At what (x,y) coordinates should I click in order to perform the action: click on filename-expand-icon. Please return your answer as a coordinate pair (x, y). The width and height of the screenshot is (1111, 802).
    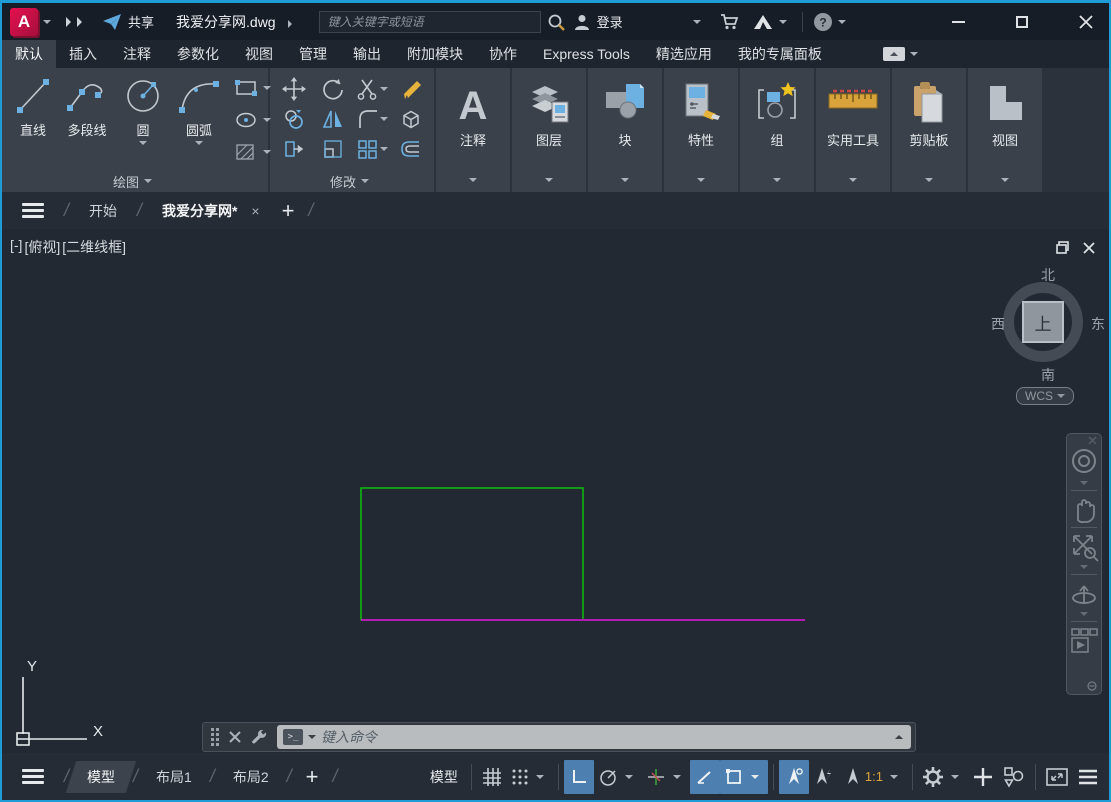
    Looking at the image, I should click on (291, 23).